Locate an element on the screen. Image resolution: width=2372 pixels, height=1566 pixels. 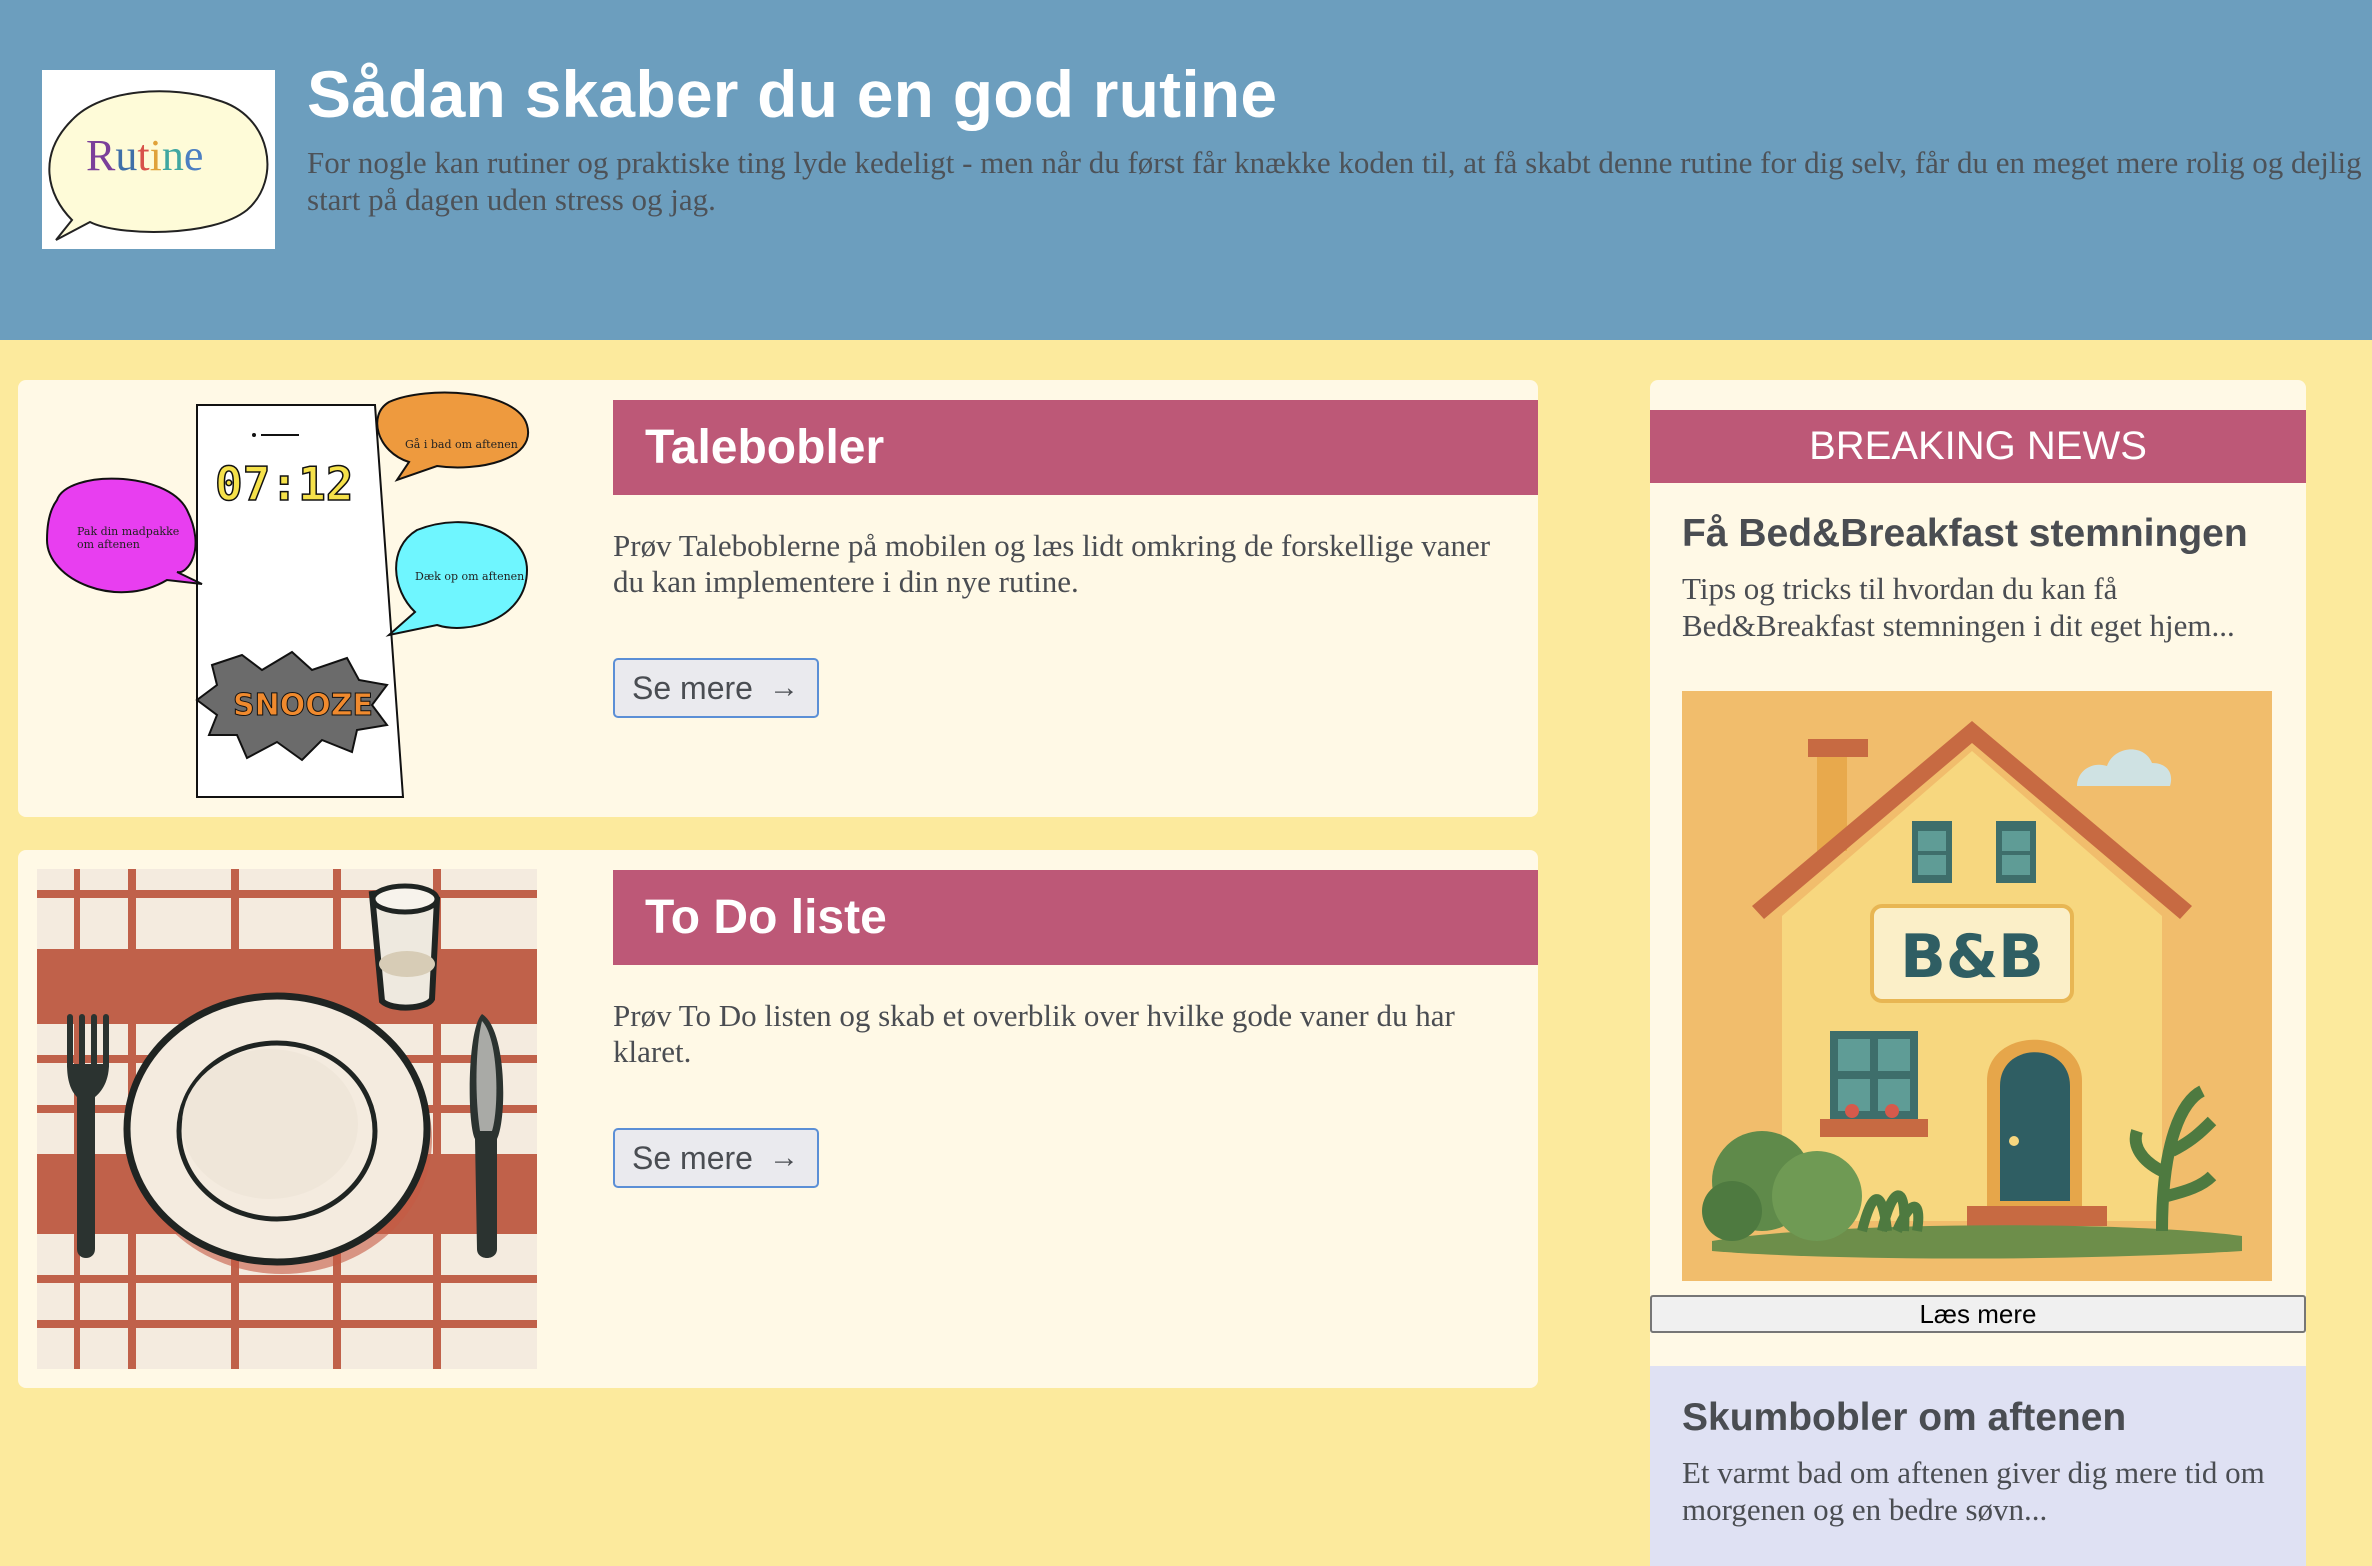
snooze-text: SNOOZE is located at coordinates (303, 705).